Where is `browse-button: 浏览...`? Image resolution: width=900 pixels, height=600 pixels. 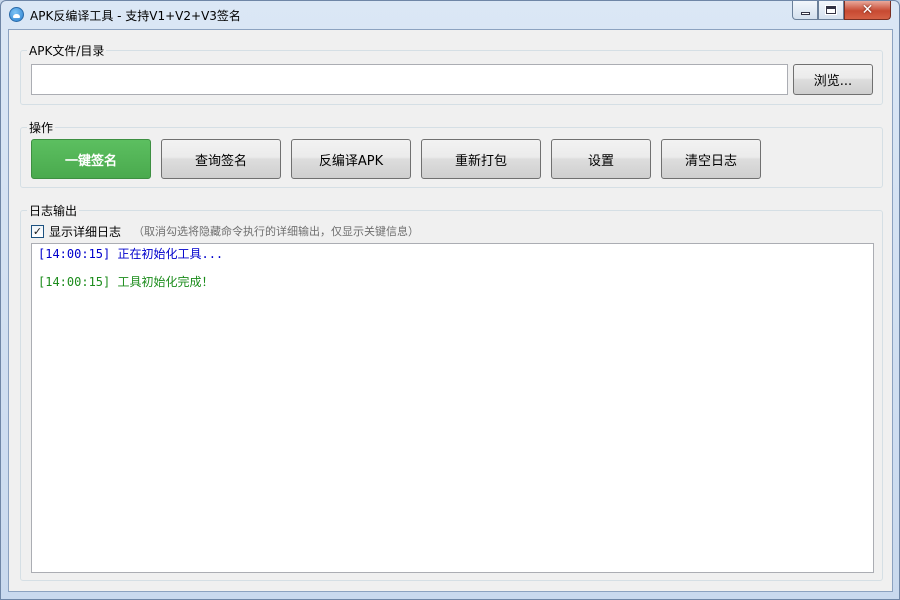
browse-button: 浏览... is located at coordinates (833, 79).